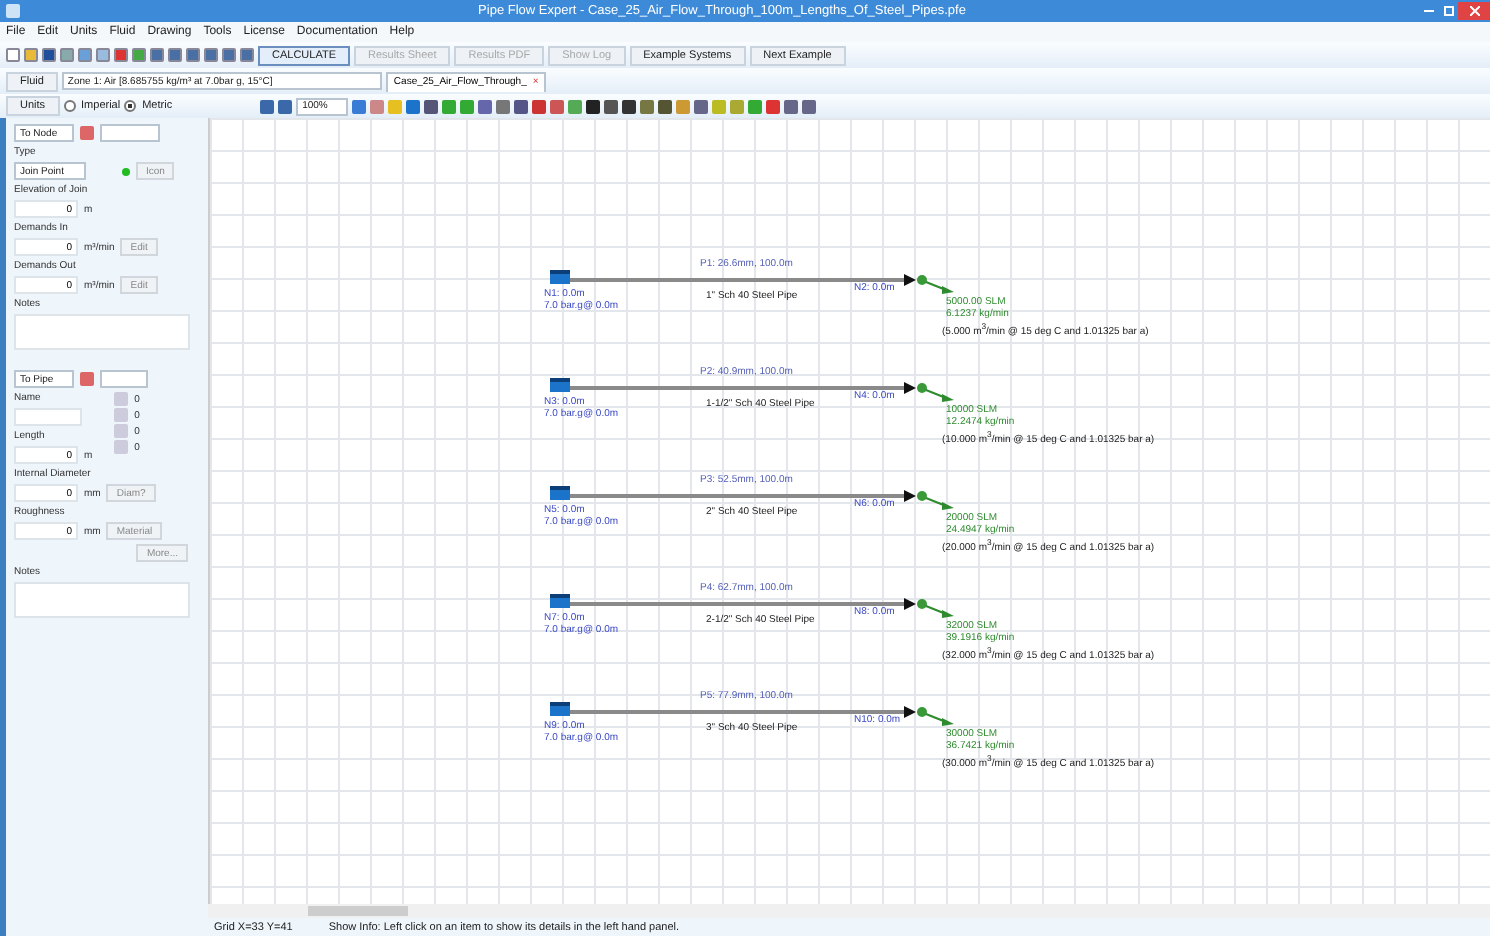  What do you see at coordinates (849, 911) in the screenshot?
I see `horizontal-scrollbar` at bounding box center [849, 911].